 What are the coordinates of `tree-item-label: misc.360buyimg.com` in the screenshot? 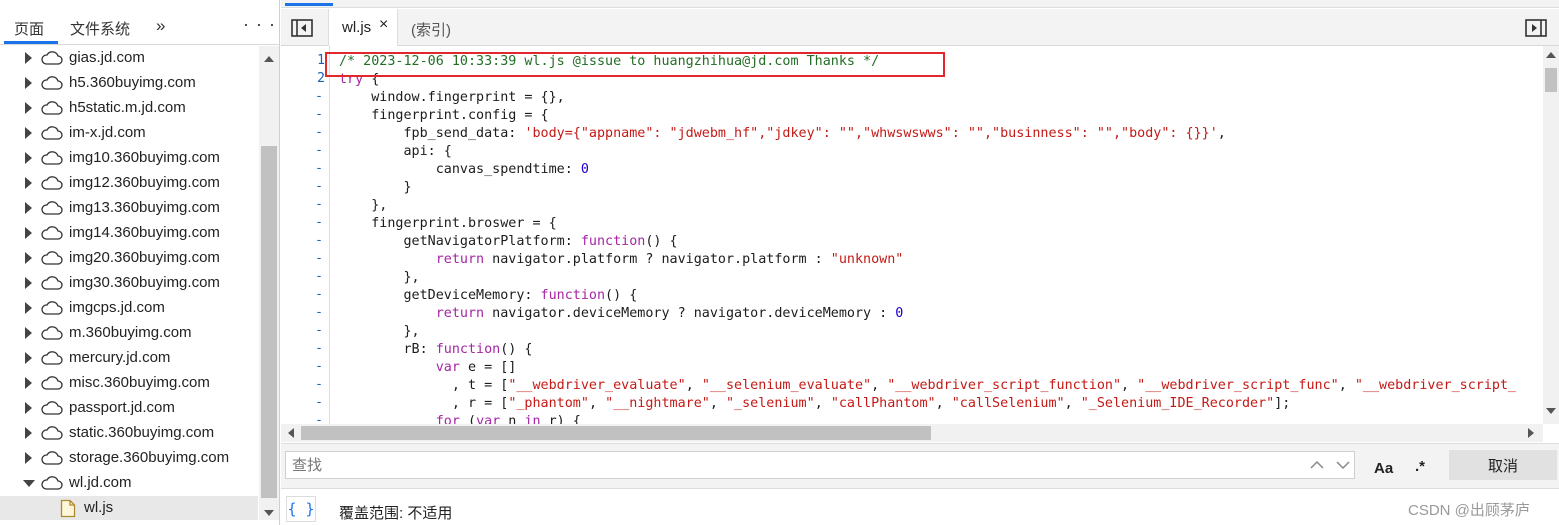 It's located at (139, 382).